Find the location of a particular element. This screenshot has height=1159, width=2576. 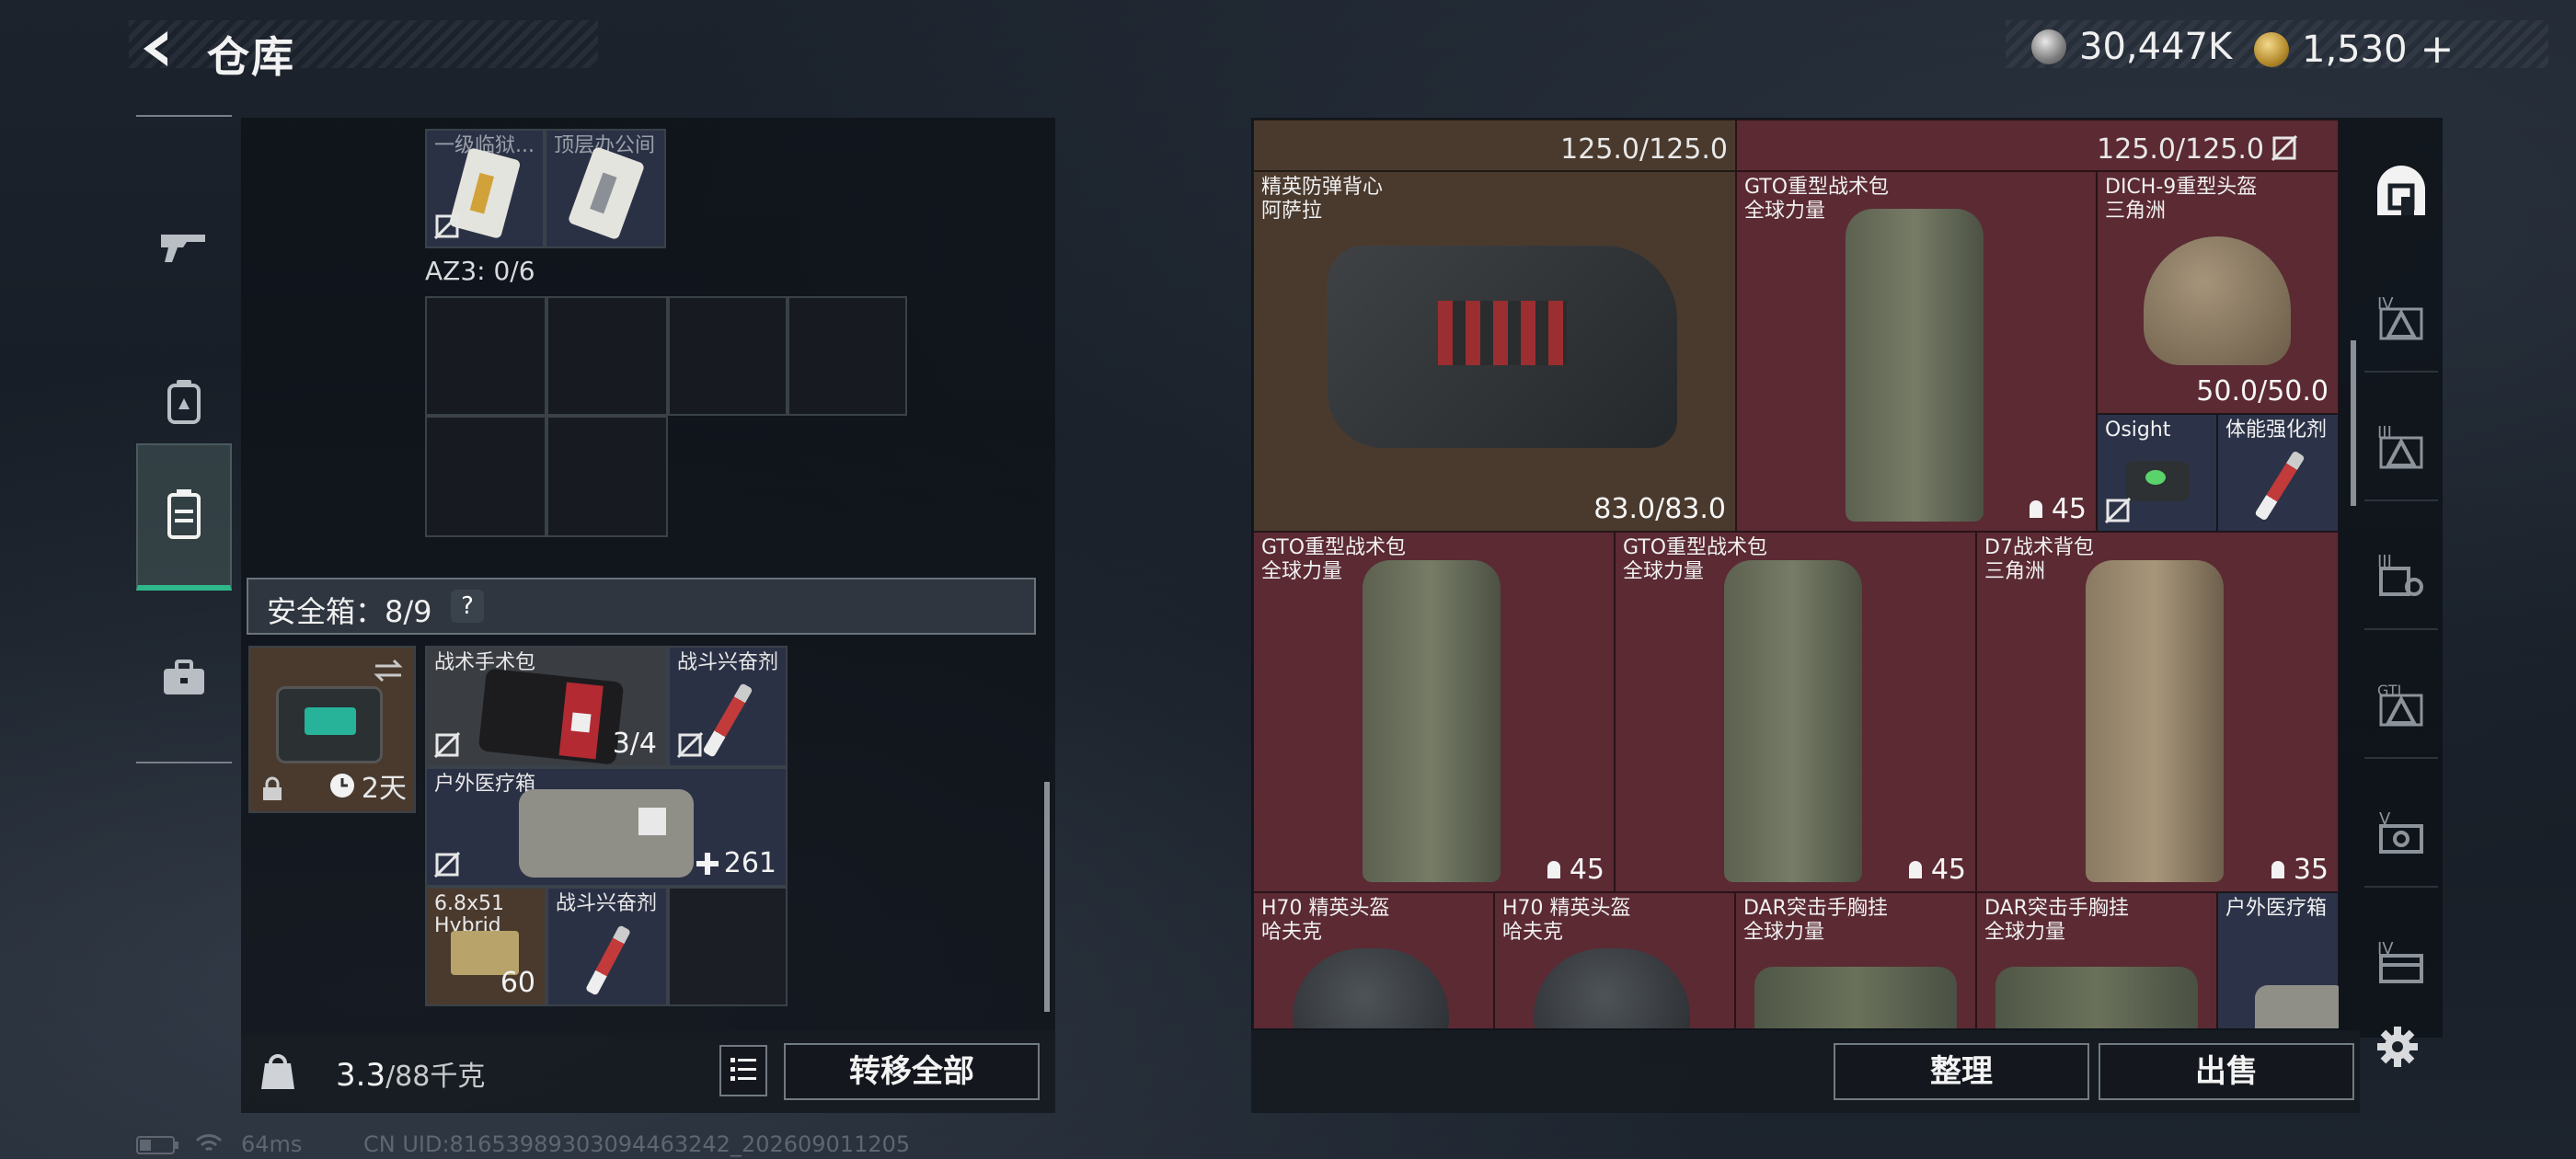

gold-amount: 1,530 is located at coordinates (2355, 49).